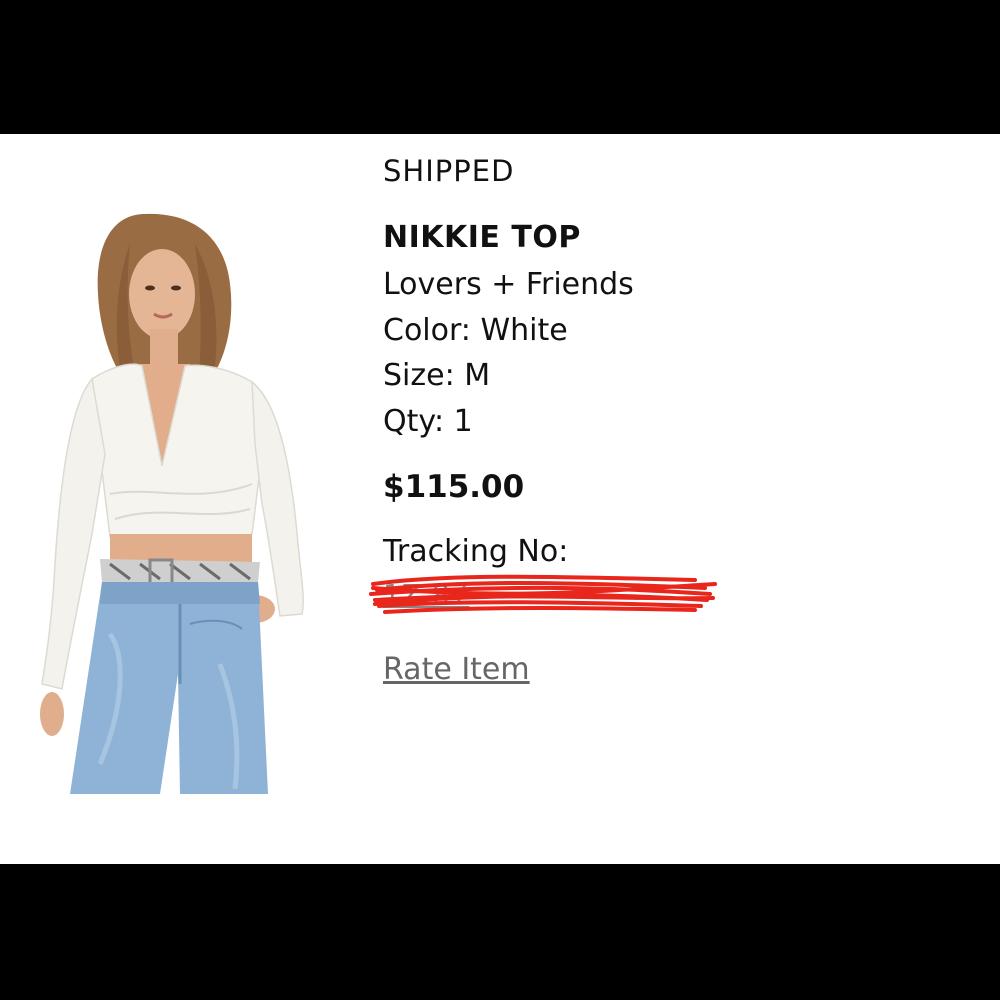  I want to click on rate-item-link: Rate Item, so click(456, 669).